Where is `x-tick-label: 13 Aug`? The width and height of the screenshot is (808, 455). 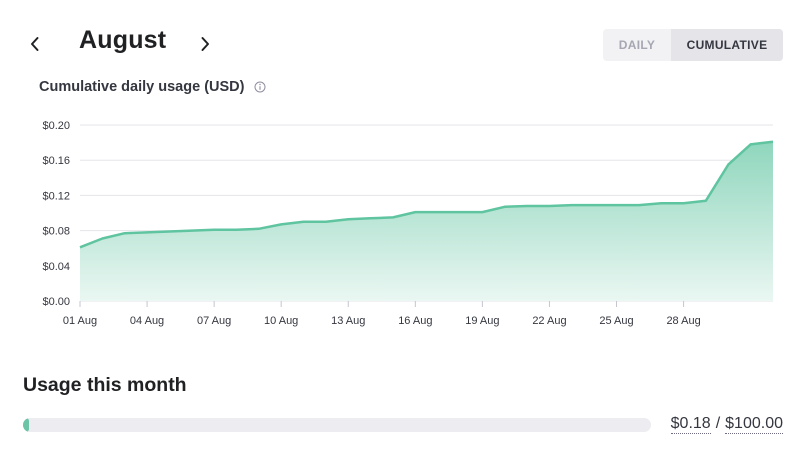
x-tick-label: 13 Aug is located at coordinates (348, 321).